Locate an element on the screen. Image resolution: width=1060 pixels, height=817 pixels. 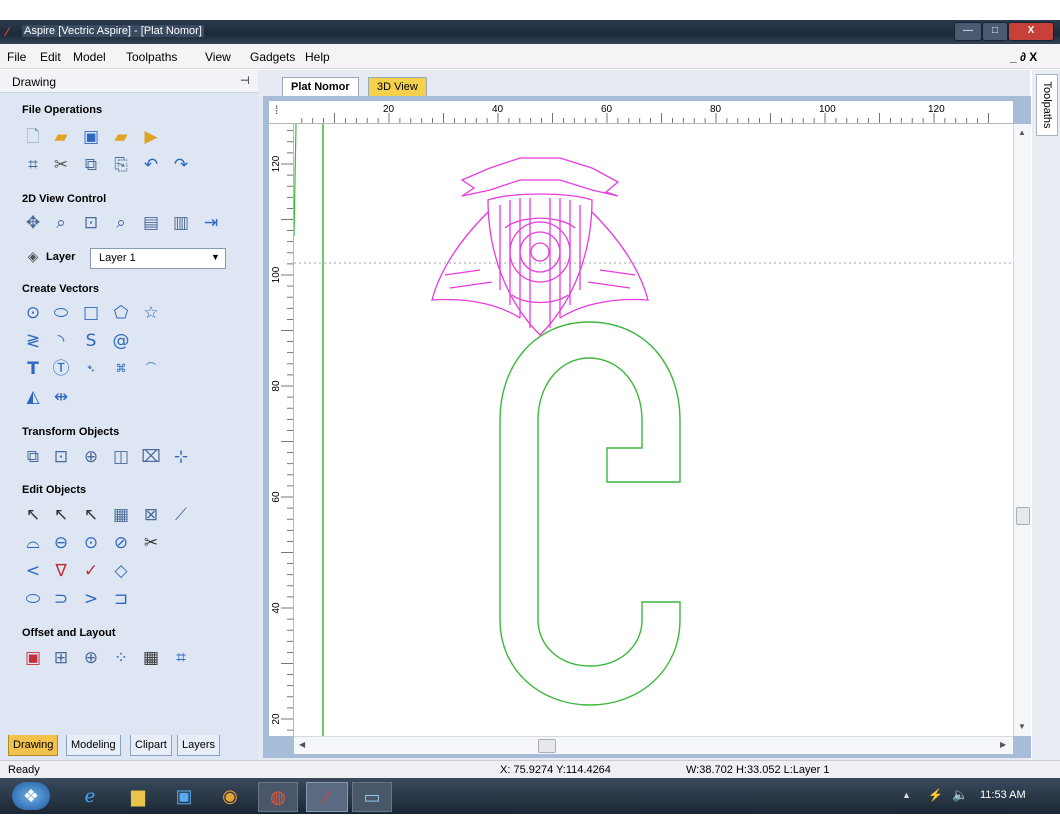
scroll-right-icon: ▶ is located at coordinates (1003, 744).